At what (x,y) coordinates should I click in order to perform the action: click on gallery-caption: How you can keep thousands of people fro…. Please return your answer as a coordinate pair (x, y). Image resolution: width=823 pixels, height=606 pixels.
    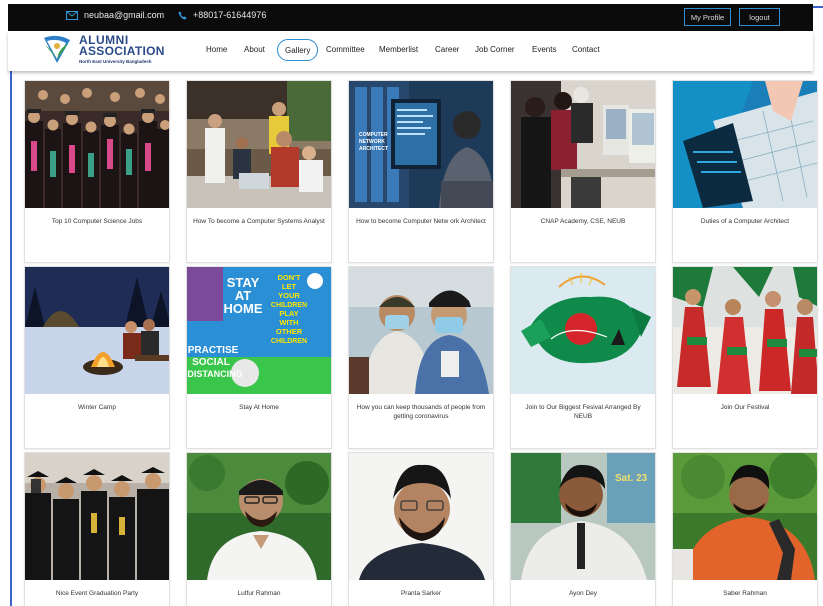
    Looking at the image, I should click on (421, 412).